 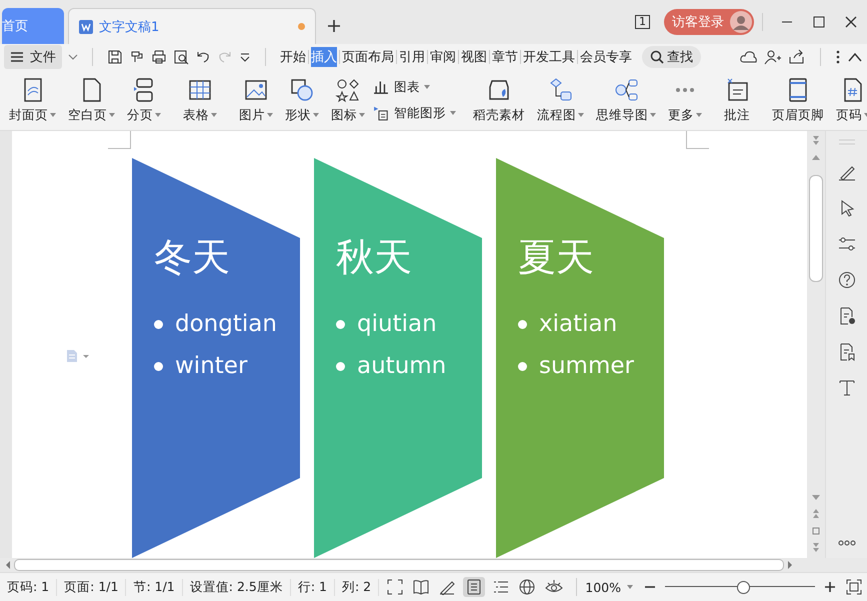 What do you see at coordinates (200, 100) in the screenshot?
I see `ribbon-button: 表格` at bounding box center [200, 100].